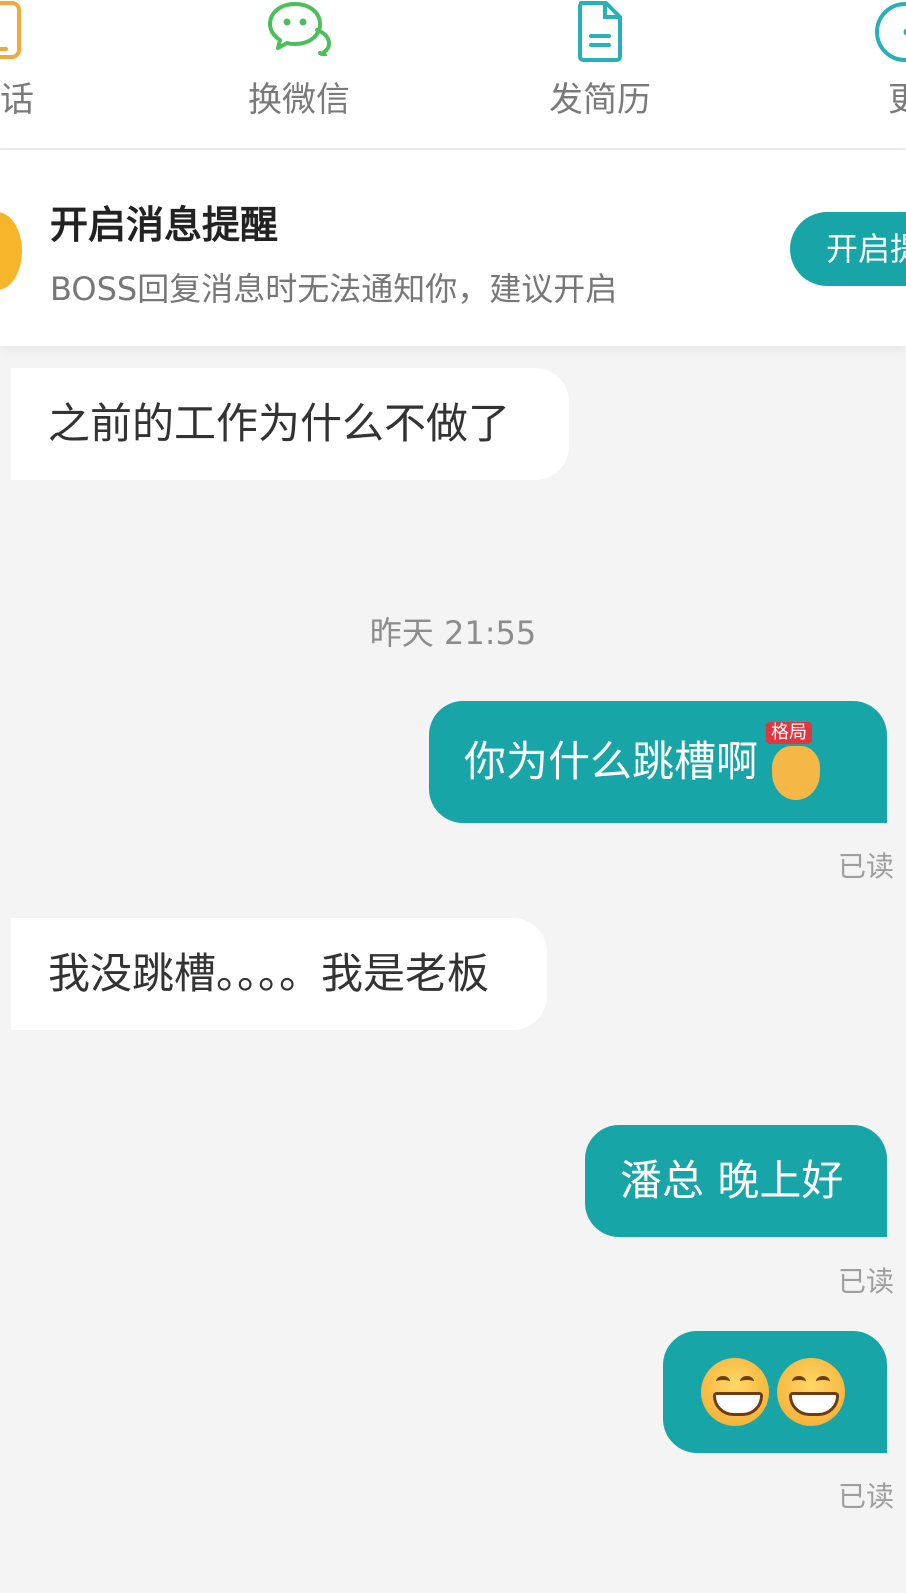 This screenshot has height=1593, width=906. I want to click on banner-description: BOSS回复消息时无法通知你，建议开启, so click(334, 289).